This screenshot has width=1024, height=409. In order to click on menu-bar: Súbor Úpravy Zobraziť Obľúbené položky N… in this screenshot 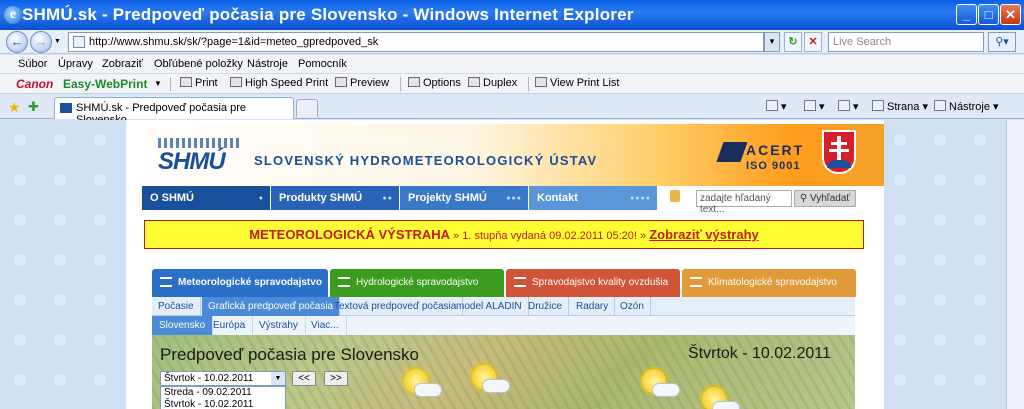, I will do `click(512, 64)`.